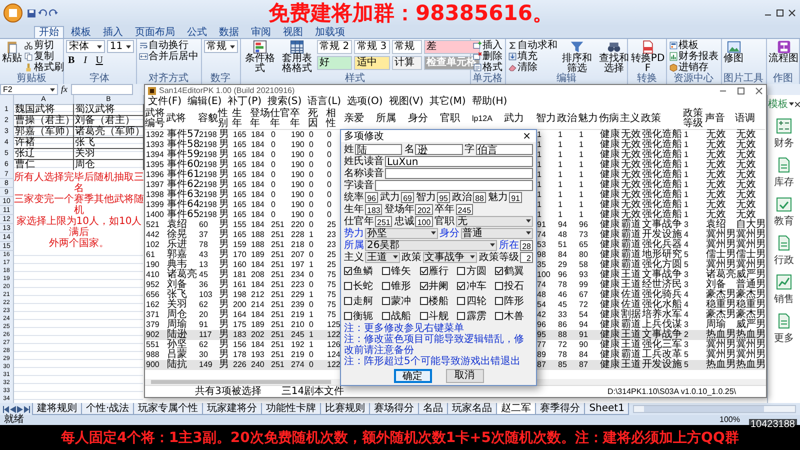  I want to click on table-cell: 900, so click(155, 365).